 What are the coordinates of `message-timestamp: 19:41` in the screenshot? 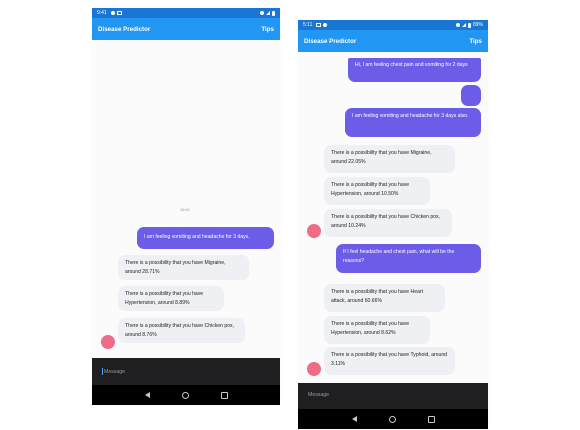 It's located at (185, 209).